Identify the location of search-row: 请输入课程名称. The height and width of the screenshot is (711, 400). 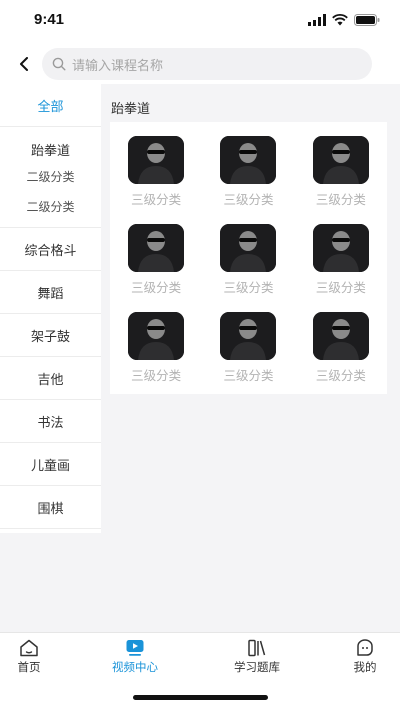
(200, 64).